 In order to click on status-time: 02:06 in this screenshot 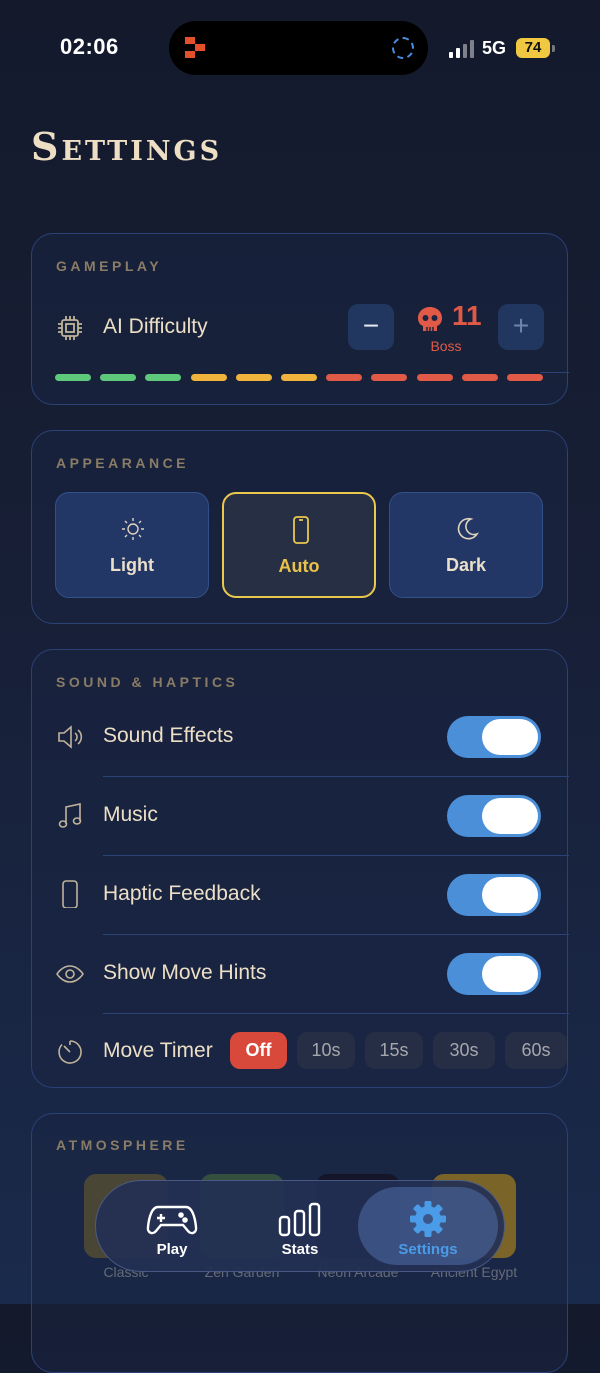, I will do `click(89, 46)`.